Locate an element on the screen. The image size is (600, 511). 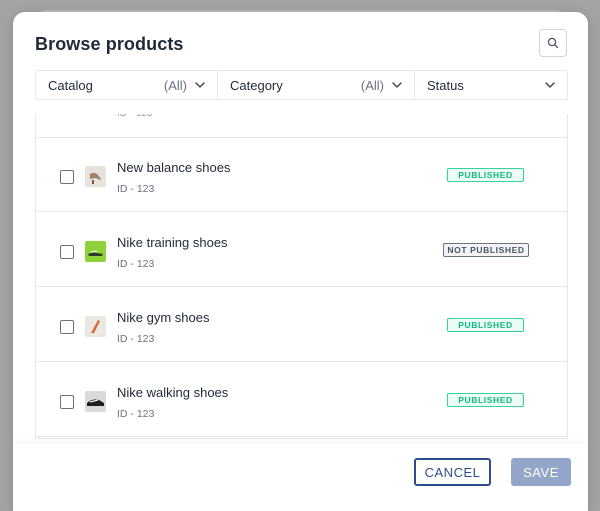
table-row: ID - 123 is located at coordinates (301, 126).